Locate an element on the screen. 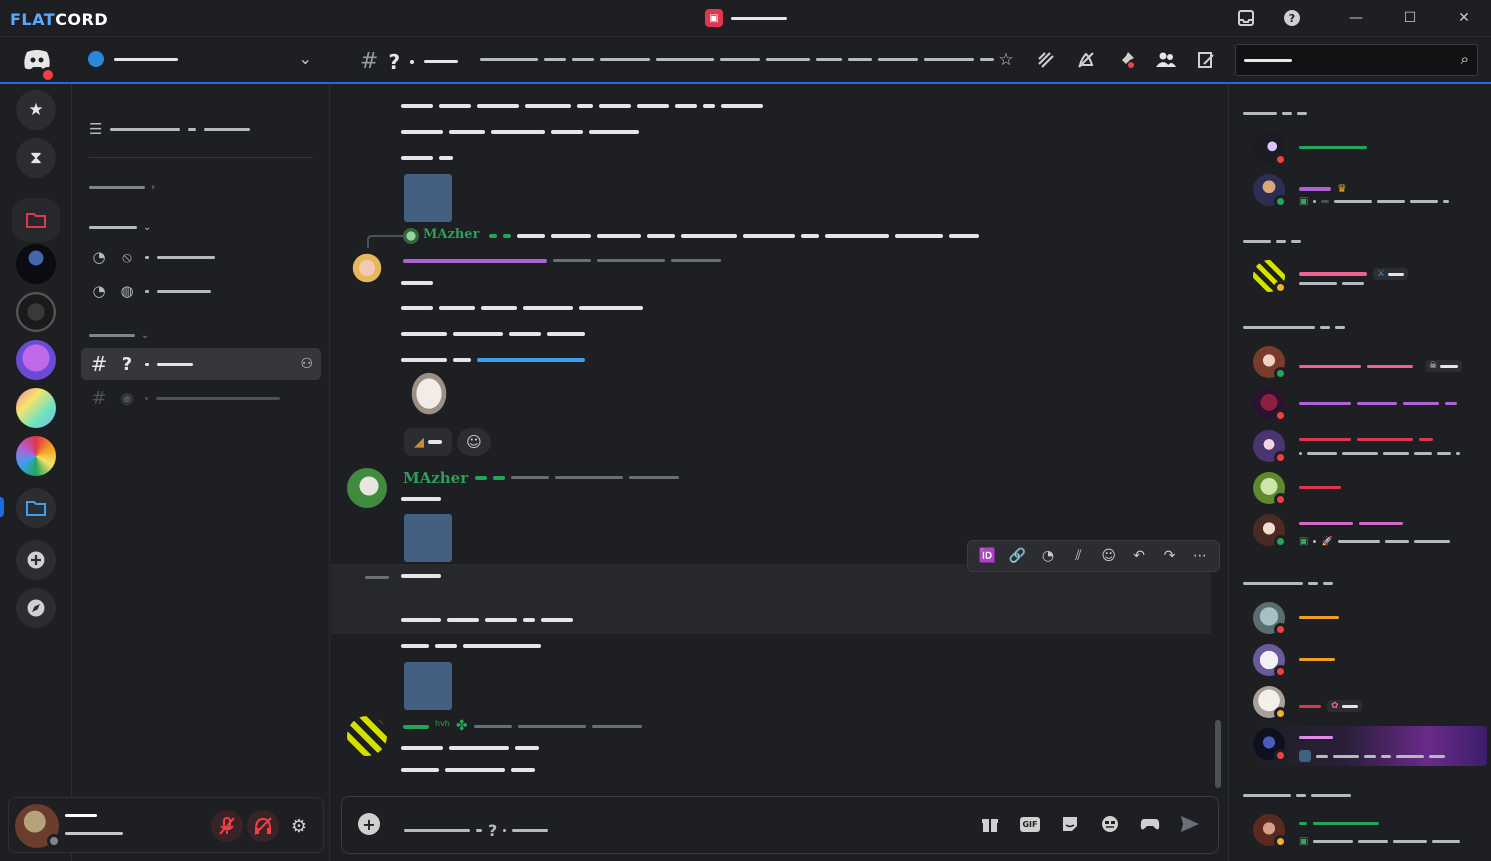 The width and height of the screenshot is (1491, 861). game-icon is located at coordinates (1150, 824).